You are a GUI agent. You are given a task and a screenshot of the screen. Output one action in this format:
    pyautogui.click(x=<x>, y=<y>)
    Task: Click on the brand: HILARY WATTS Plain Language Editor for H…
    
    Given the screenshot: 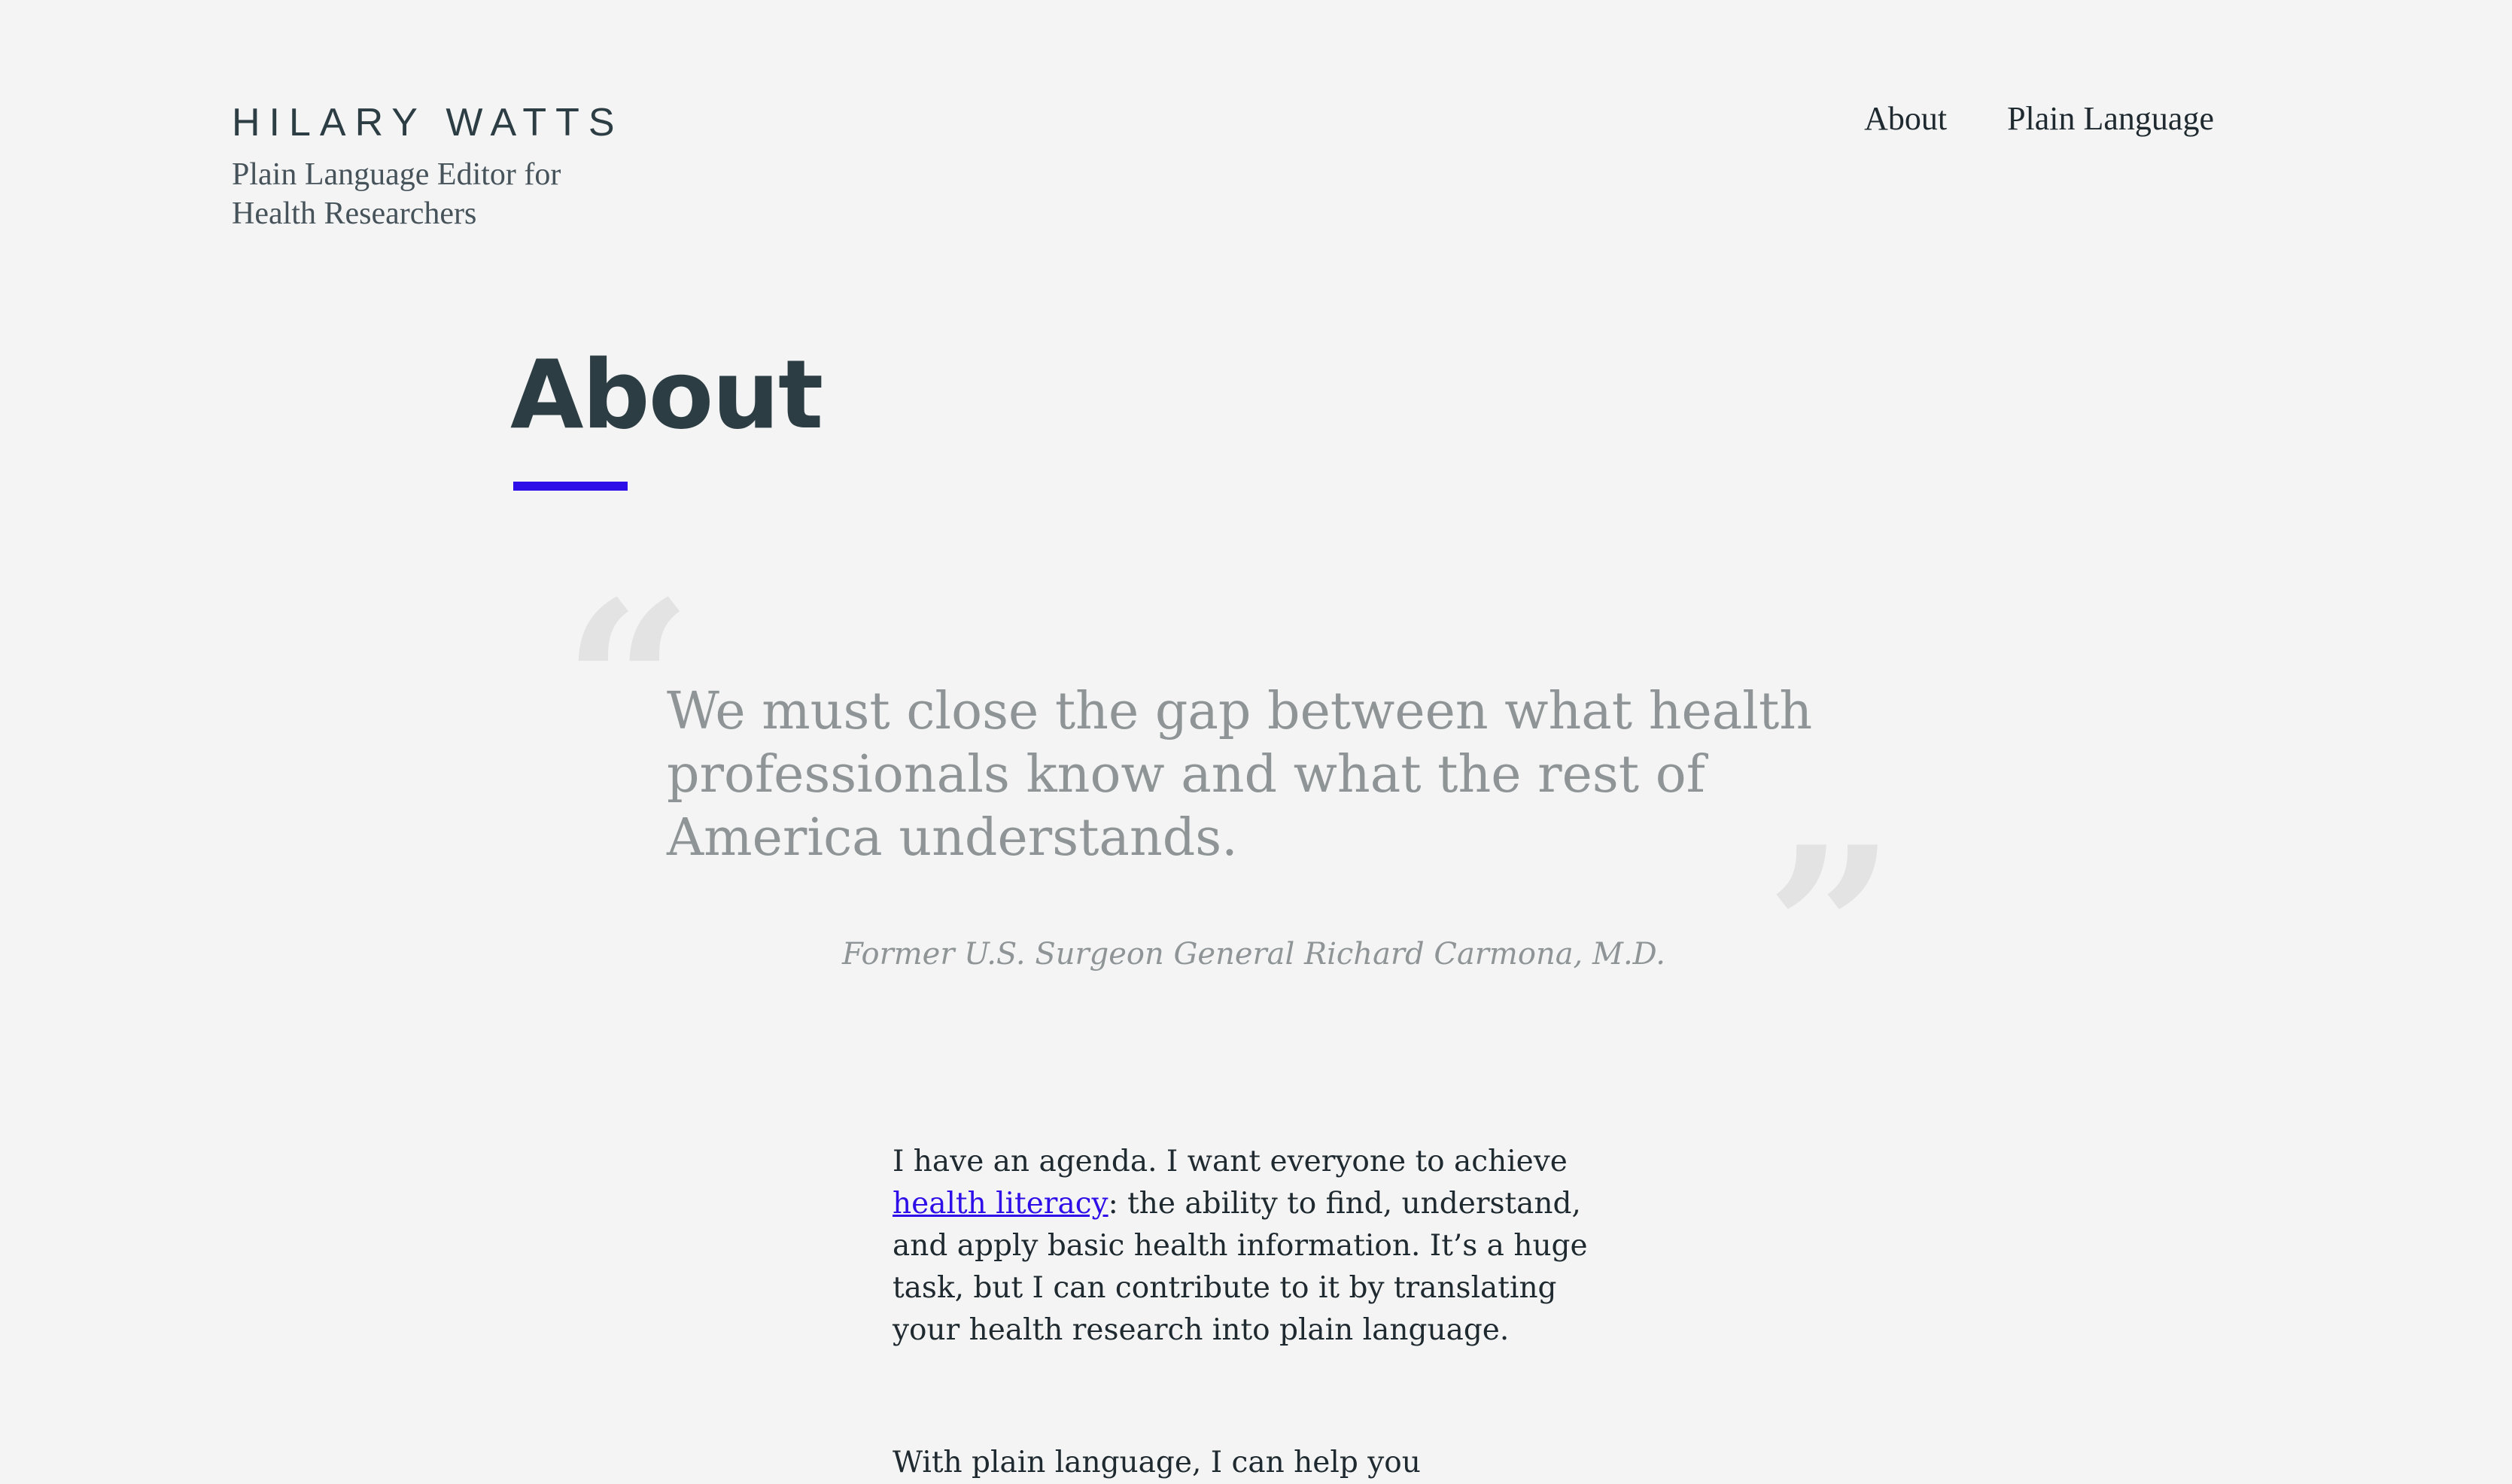 What is the action you would take?
    pyautogui.click(x=428, y=166)
    